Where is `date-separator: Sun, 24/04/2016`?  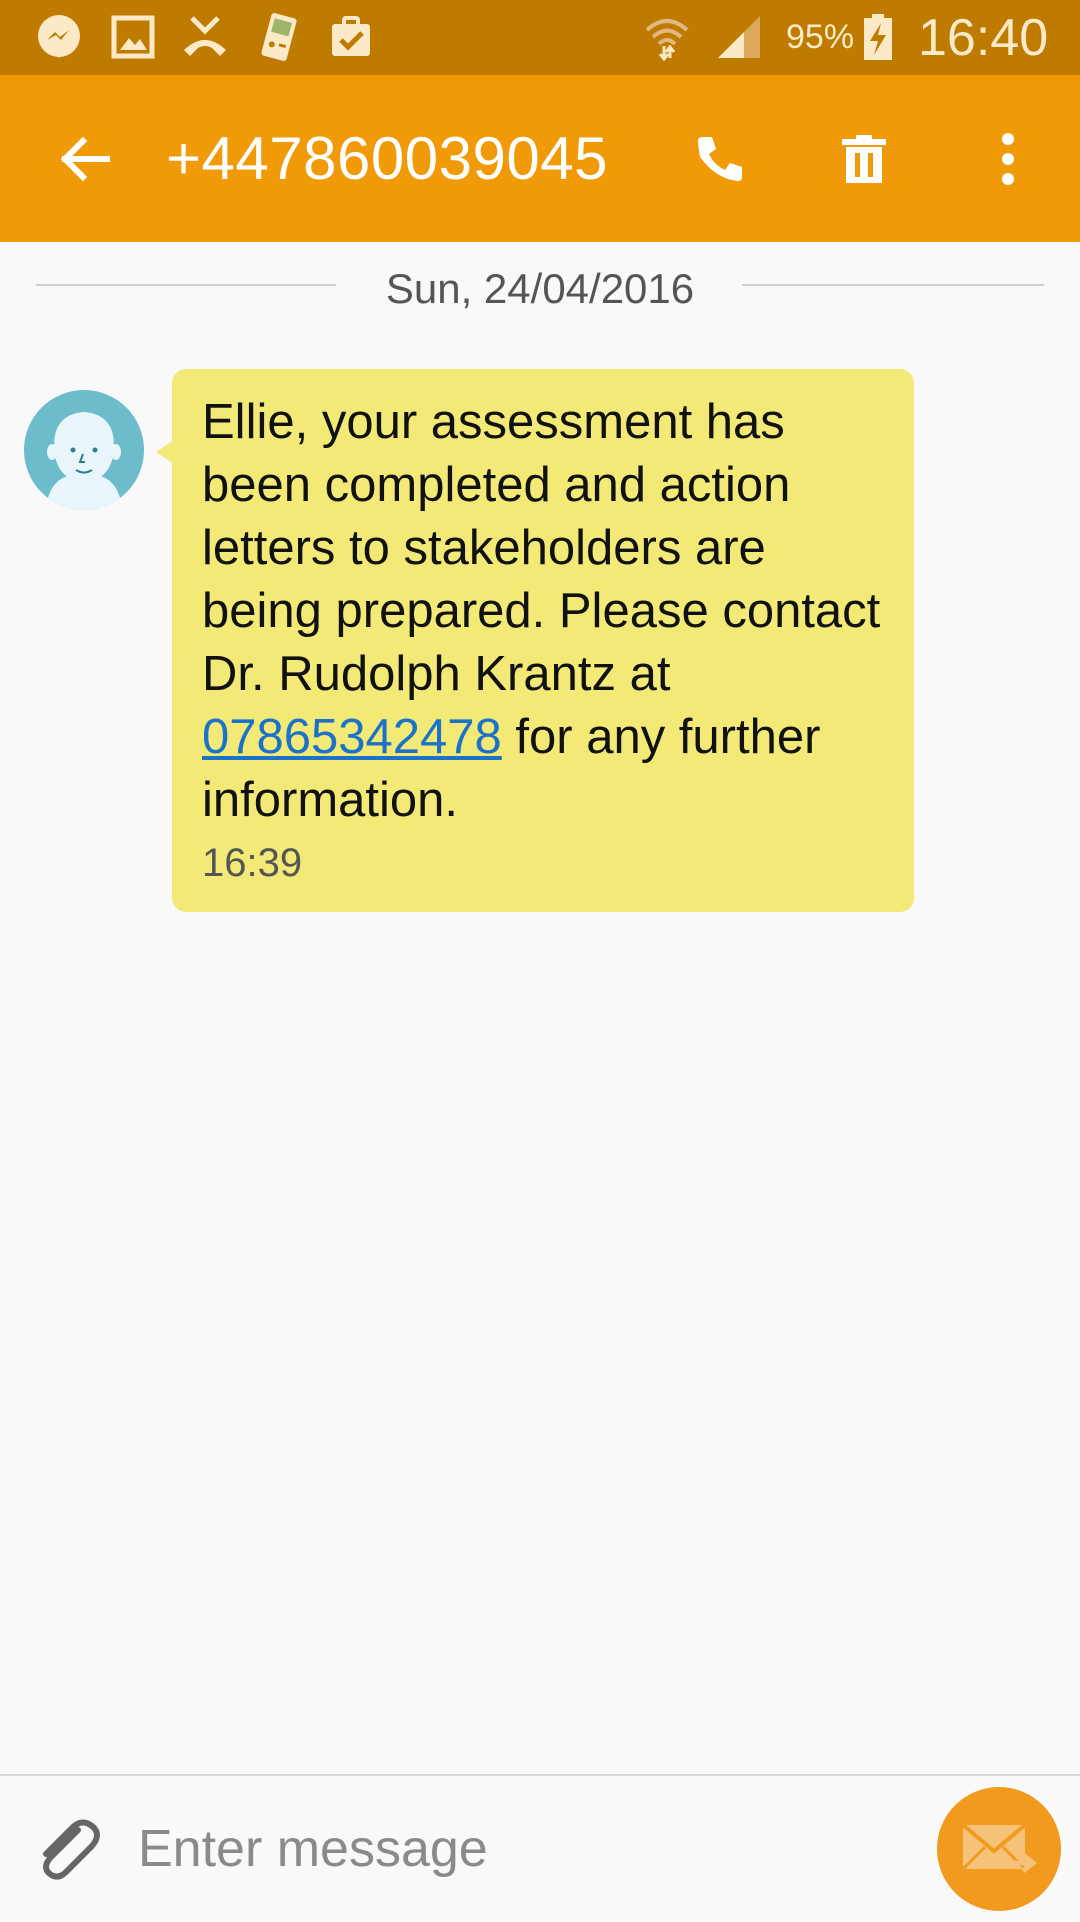
date-separator: Sun, 24/04/2016 is located at coordinates (540, 289).